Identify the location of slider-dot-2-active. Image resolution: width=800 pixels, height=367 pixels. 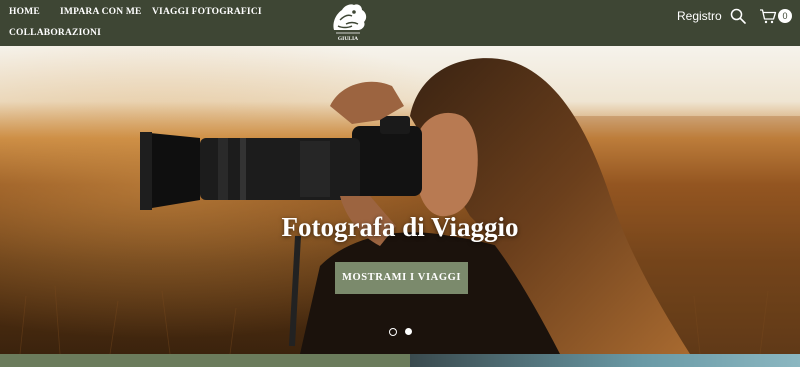
(408, 331).